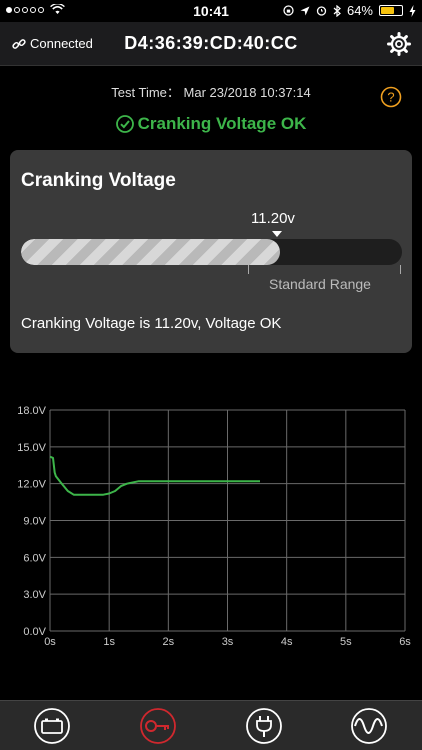  What do you see at coordinates (321, 11) in the screenshot?
I see `alarm-icon` at bounding box center [321, 11].